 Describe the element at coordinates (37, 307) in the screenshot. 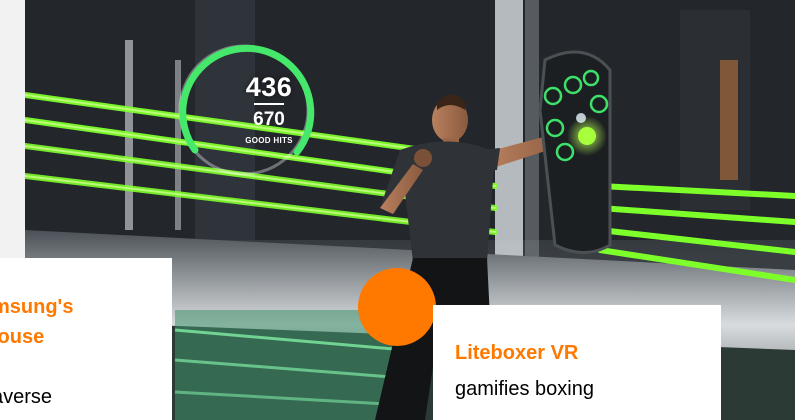

I see `story-title-line-1: msung's` at that location.